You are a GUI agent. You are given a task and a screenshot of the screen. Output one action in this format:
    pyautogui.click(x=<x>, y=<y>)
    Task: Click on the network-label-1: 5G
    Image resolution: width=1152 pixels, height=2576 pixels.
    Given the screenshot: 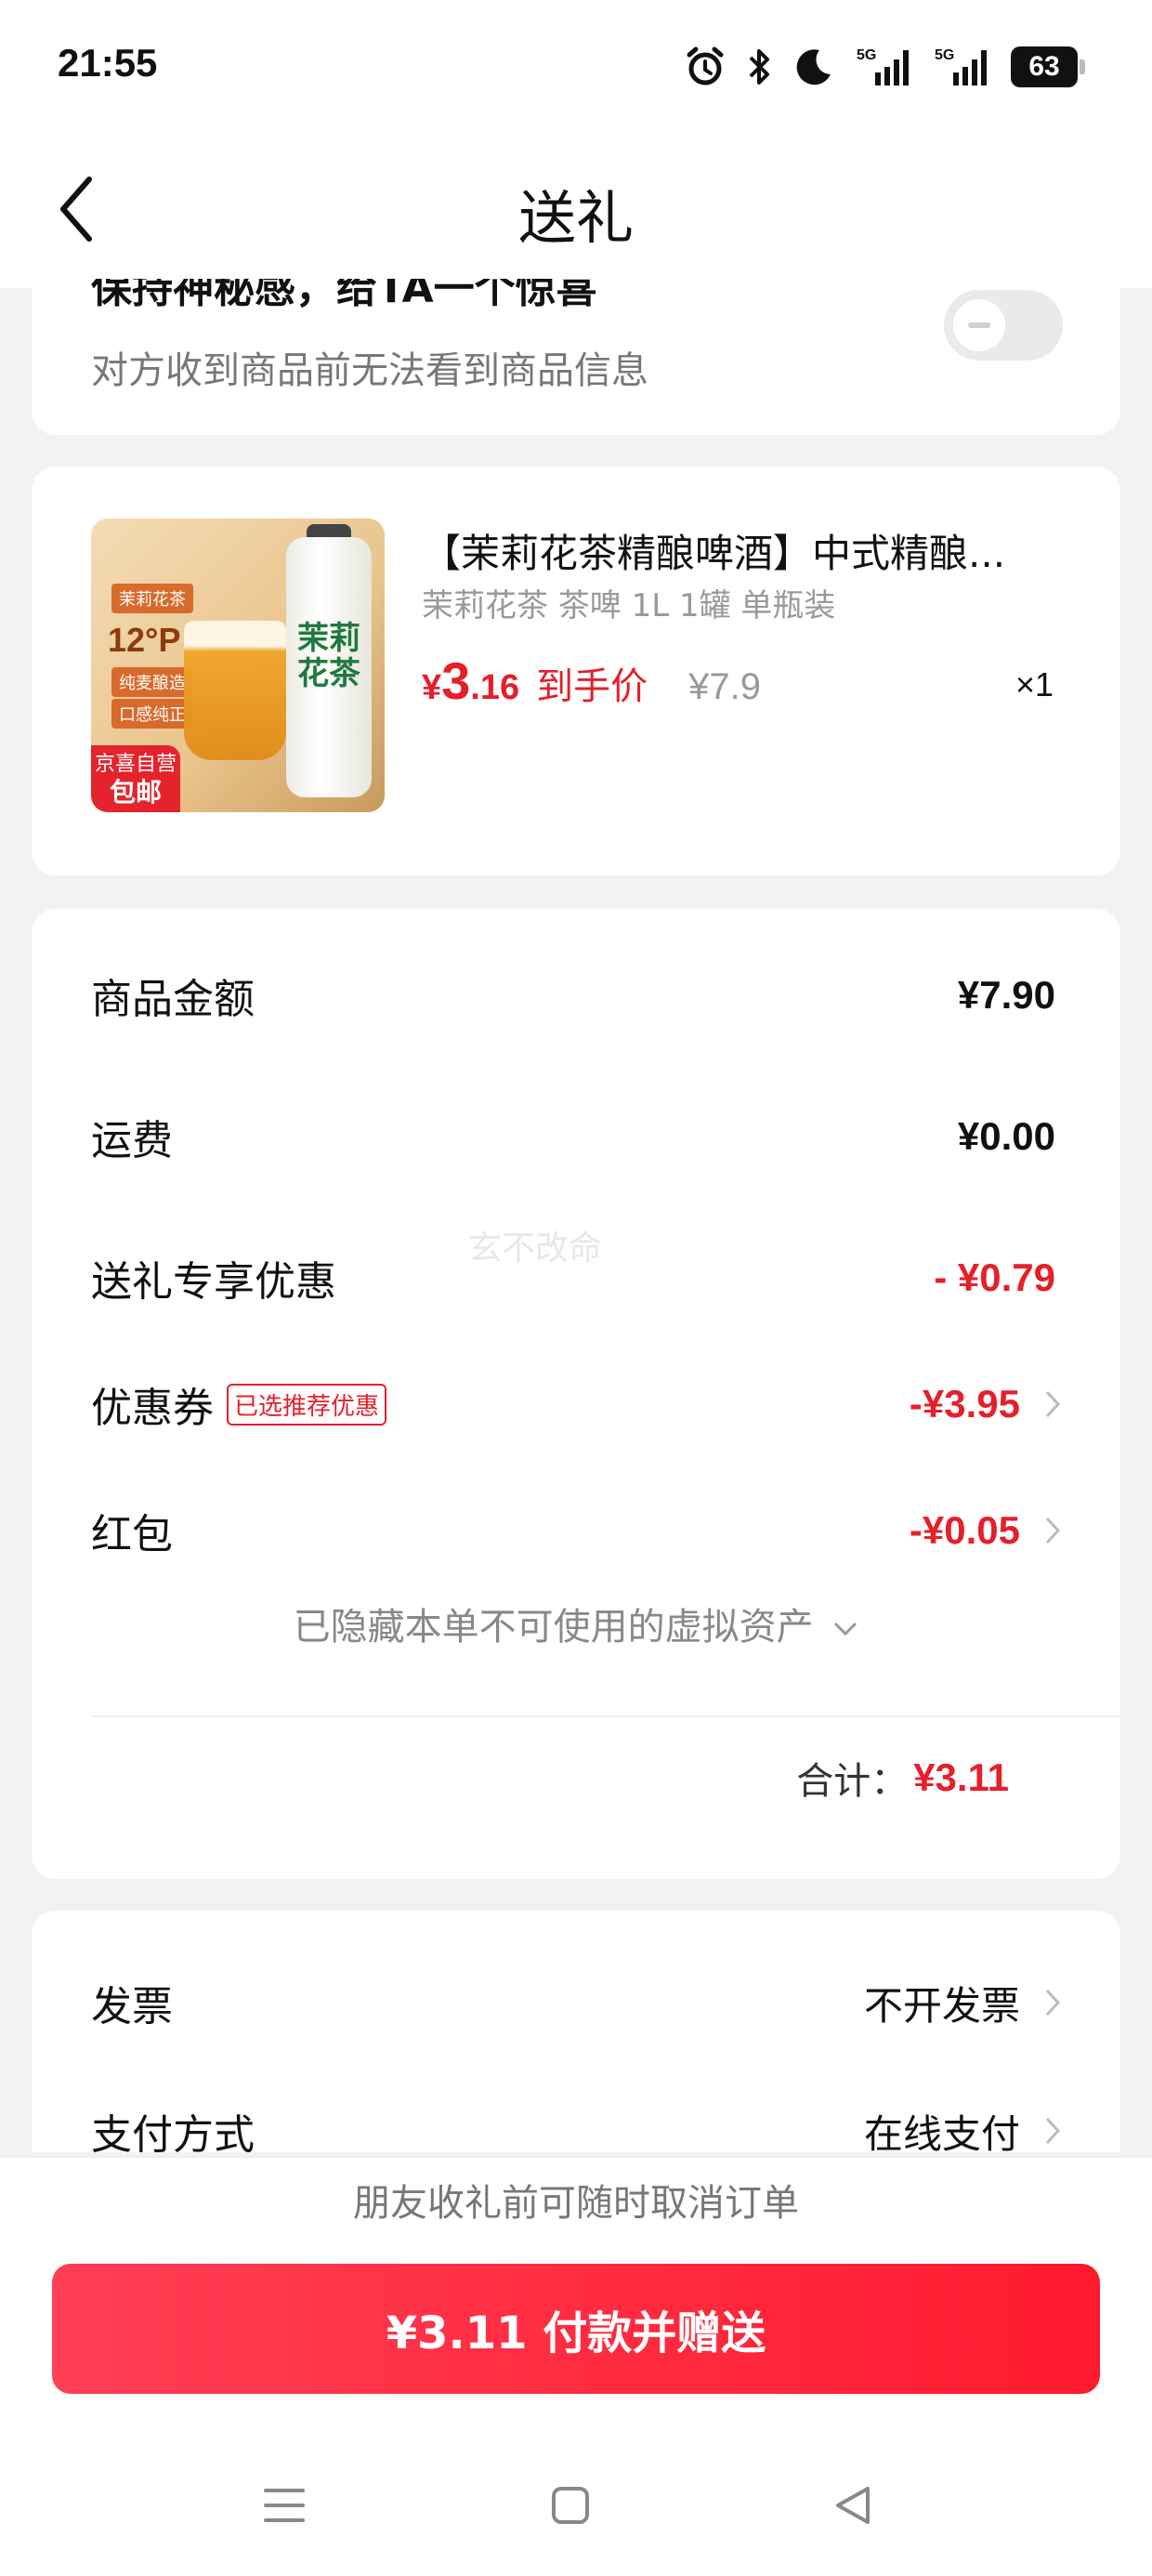 What is the action you would take?
    pyautogui.click(x=866, y=55)
    